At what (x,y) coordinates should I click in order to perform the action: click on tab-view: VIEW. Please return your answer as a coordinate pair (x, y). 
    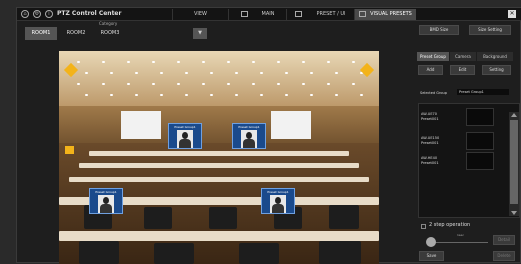
    Looking at the image, I should click on (200, 14).